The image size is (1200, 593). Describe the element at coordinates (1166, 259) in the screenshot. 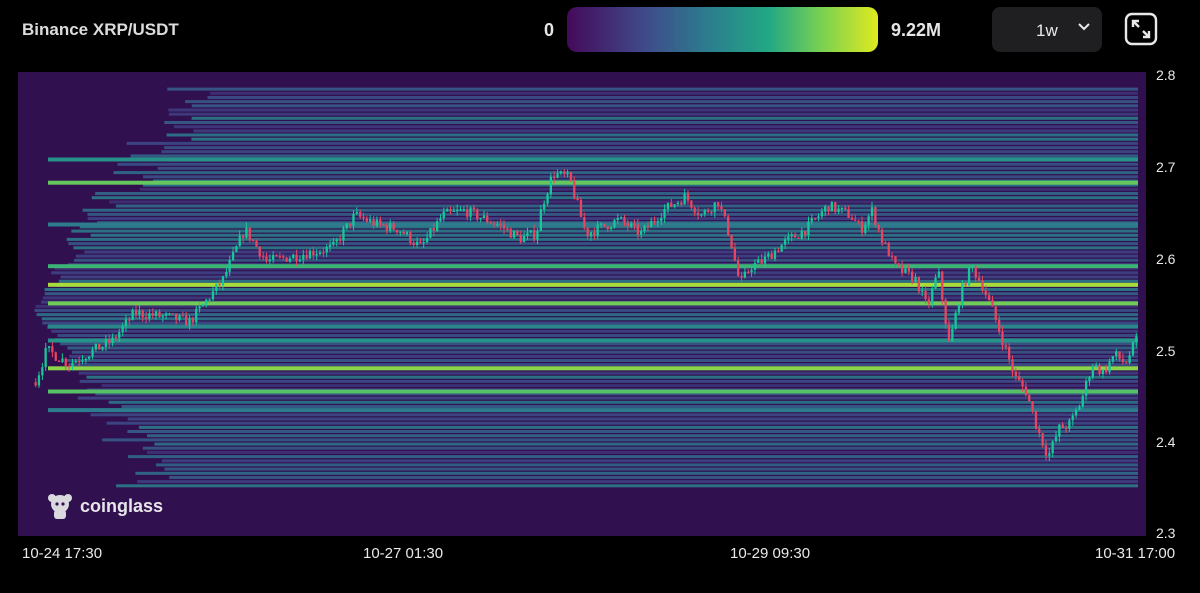

I see `y-tick-label: 2.6` at that location.